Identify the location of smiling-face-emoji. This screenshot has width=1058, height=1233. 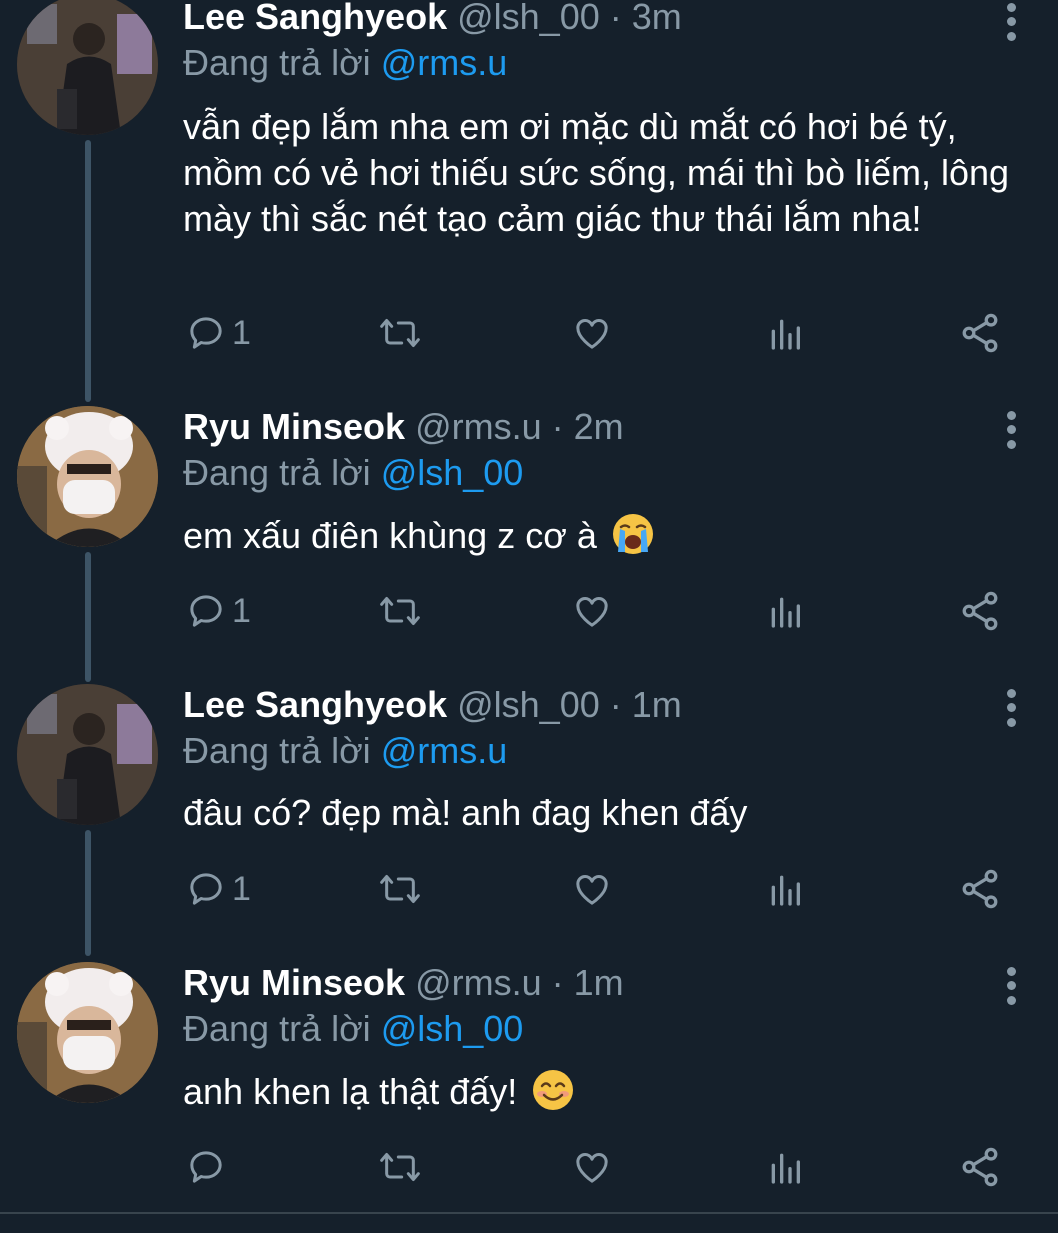
(553, 1090).